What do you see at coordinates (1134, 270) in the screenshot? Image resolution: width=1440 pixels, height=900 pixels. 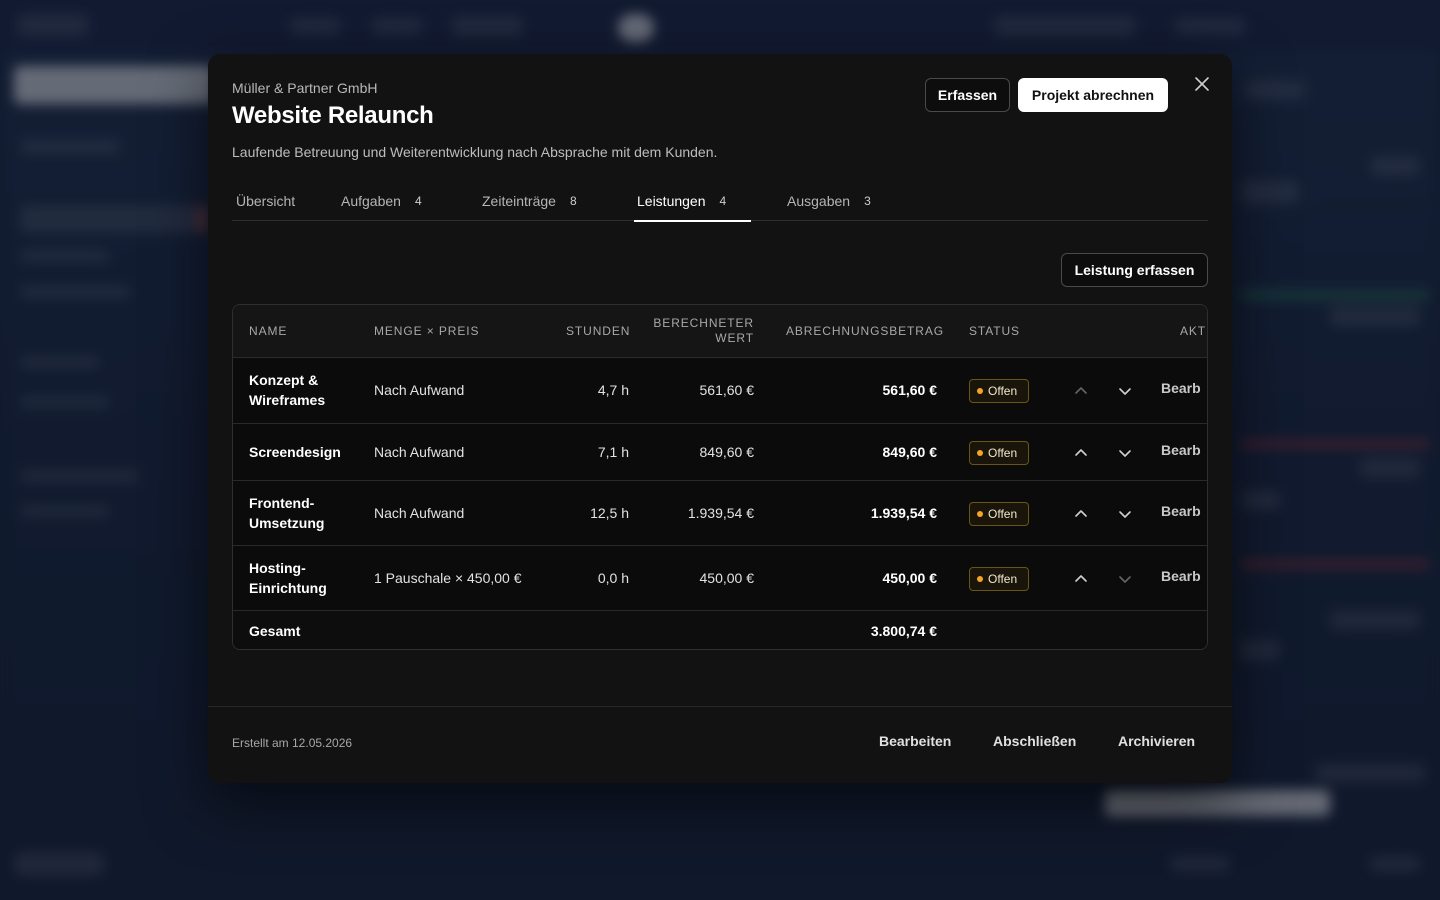 I see `add-service-button: Leistung erfassen` at bounding box center [1134, 270].